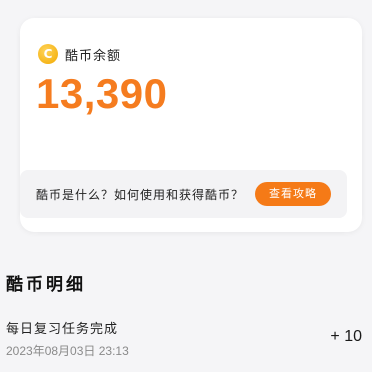  What do you see at coordinates (67, 351) in the screenshot?
I see `detail-item-time: 2023年08月03日 23:13` at bounding box center [67, 351].